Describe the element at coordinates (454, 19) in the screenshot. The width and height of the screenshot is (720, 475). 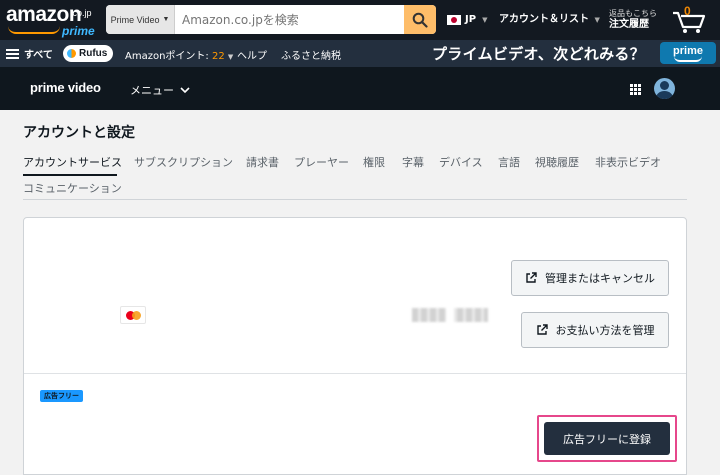
I see `japan-flag-icon` at that location.